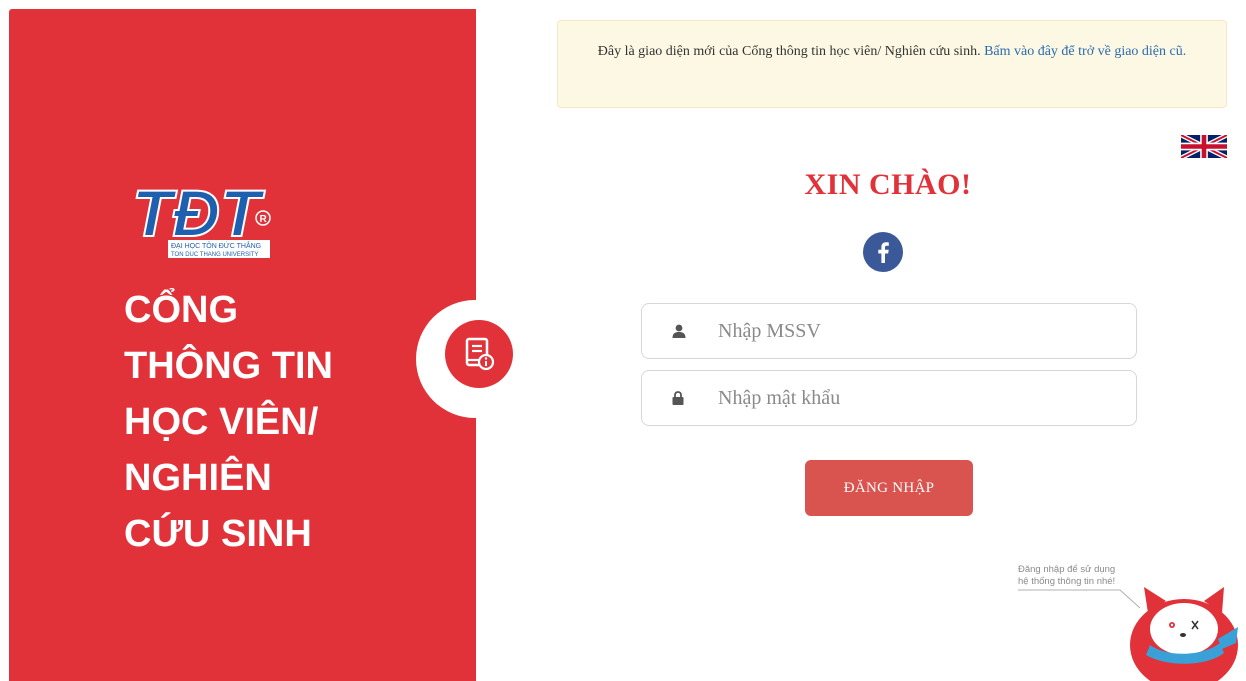  Describe the element at coordinates (181, 310) in the screenshot. I see `portal-title-line: CỔNG` at that location.